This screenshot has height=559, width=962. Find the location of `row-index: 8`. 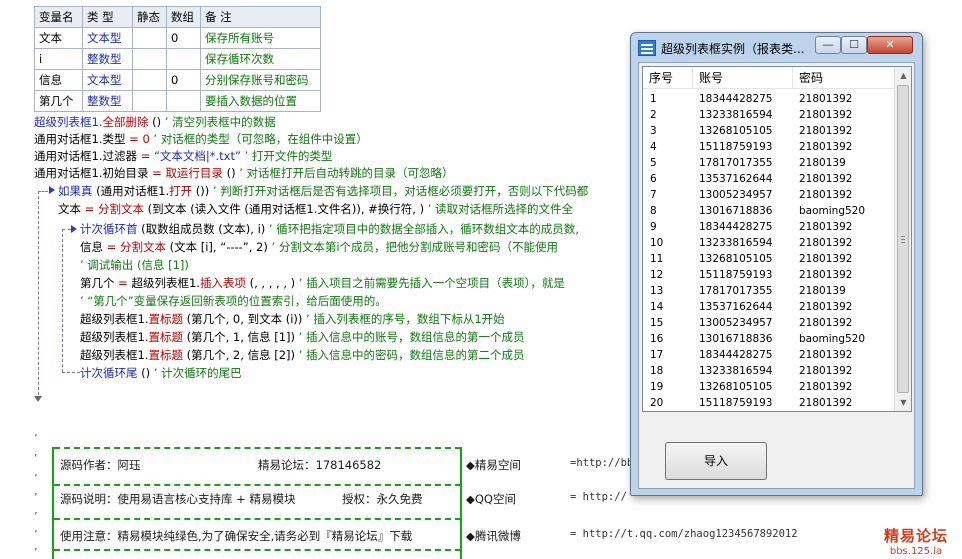

row-index: 8 is located at coordinates (653, 211).